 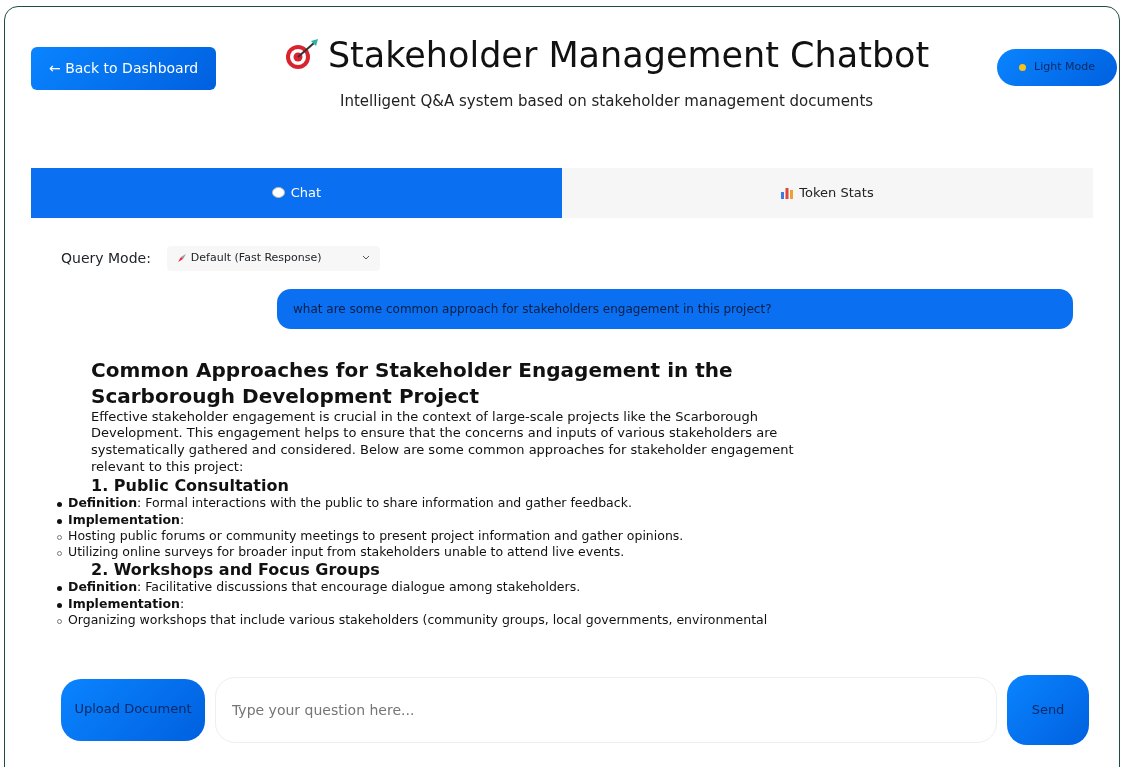 I want to click on bar-chart-icon, so click(x=787, y=193).